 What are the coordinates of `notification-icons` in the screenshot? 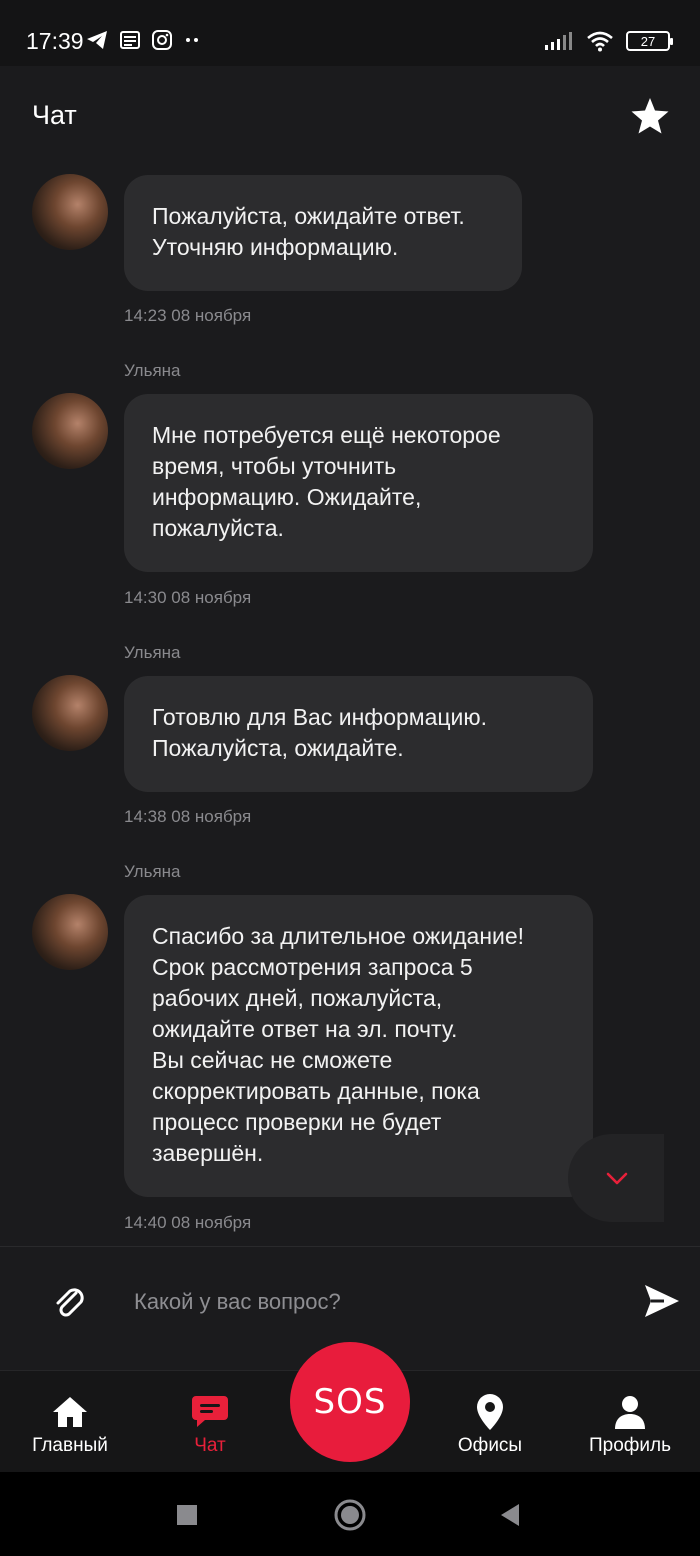 It's located at (143, 40).